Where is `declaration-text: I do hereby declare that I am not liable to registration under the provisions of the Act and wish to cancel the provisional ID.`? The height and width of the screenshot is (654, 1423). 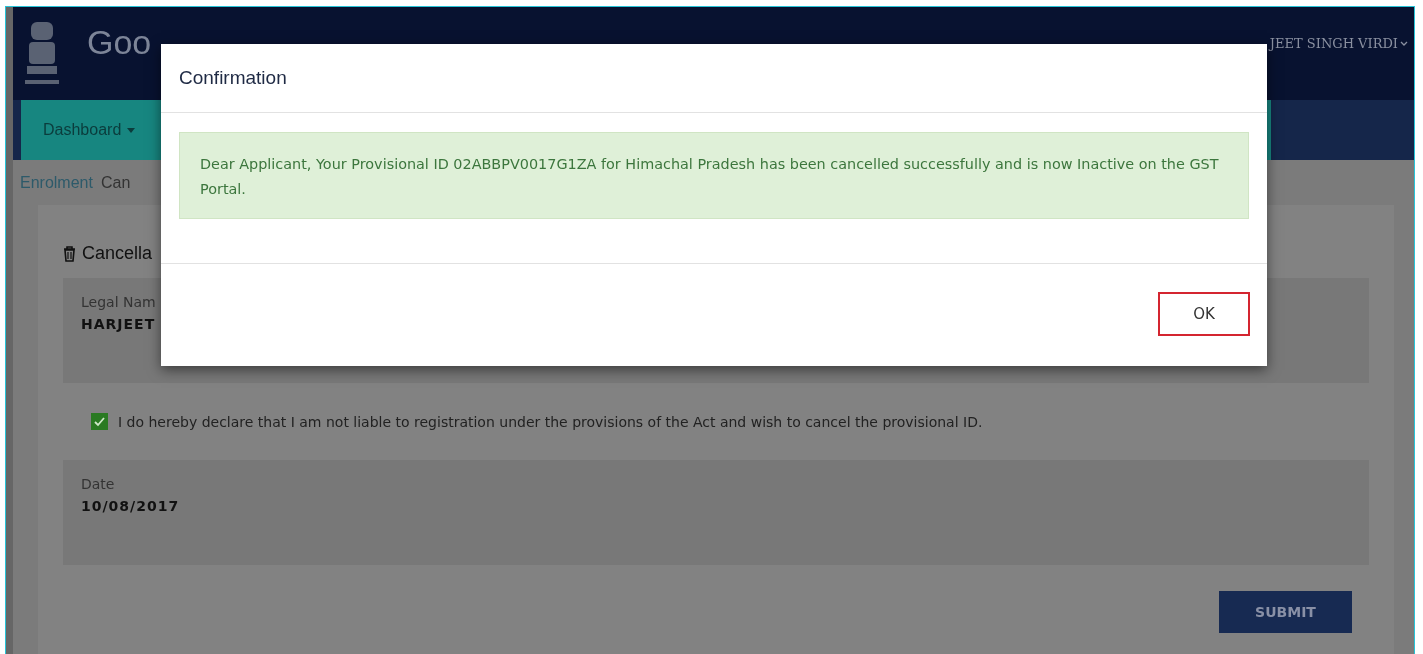 declaration-text: I do hereby declare that I am not liable to registration under the provisions of the Act and wish to cancel the provisional ID. is located at coordinates (550, 421).